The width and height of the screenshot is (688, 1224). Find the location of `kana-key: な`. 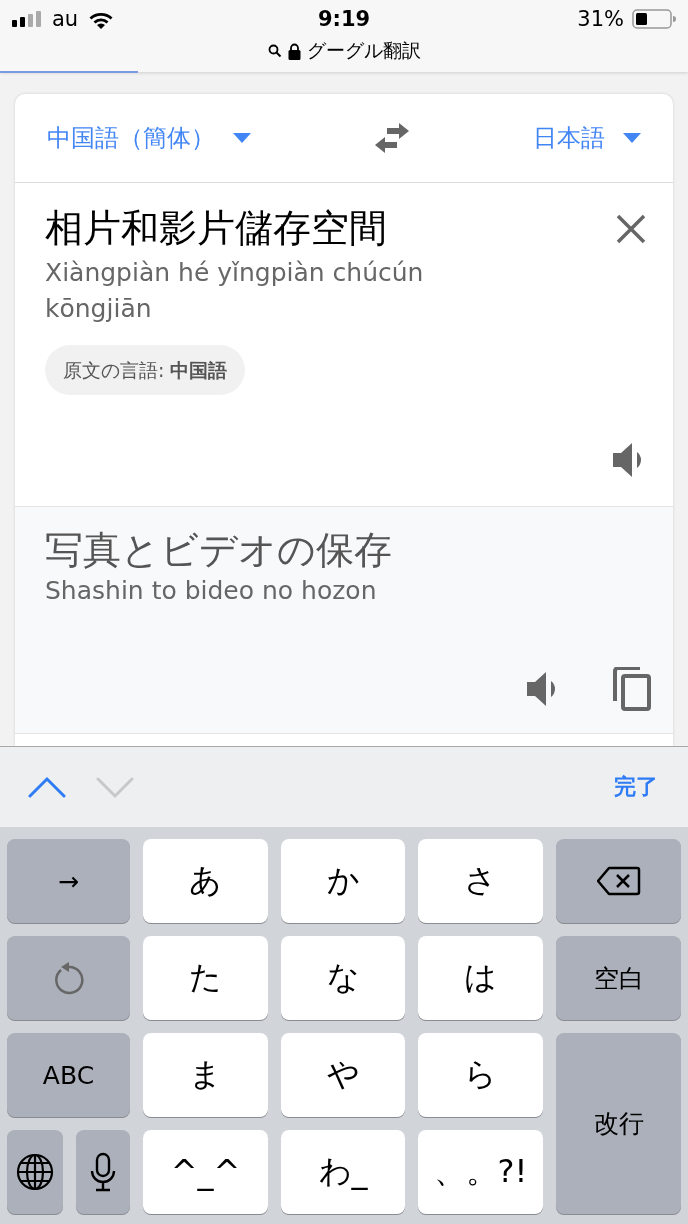

kana-key: な is located at coordinates (343, 978).